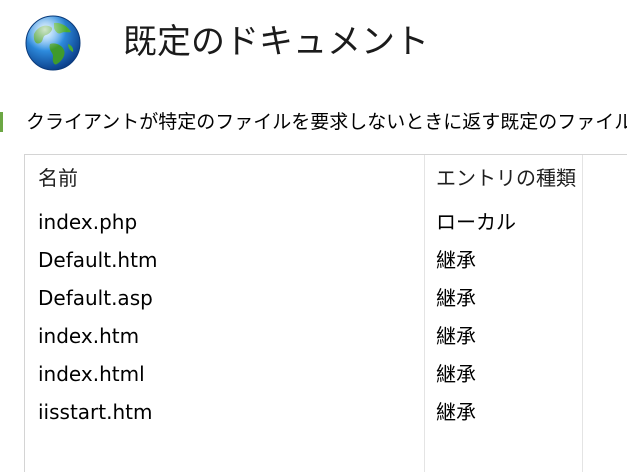  I want to click on list-item-name: index.php, so click(88, 222).